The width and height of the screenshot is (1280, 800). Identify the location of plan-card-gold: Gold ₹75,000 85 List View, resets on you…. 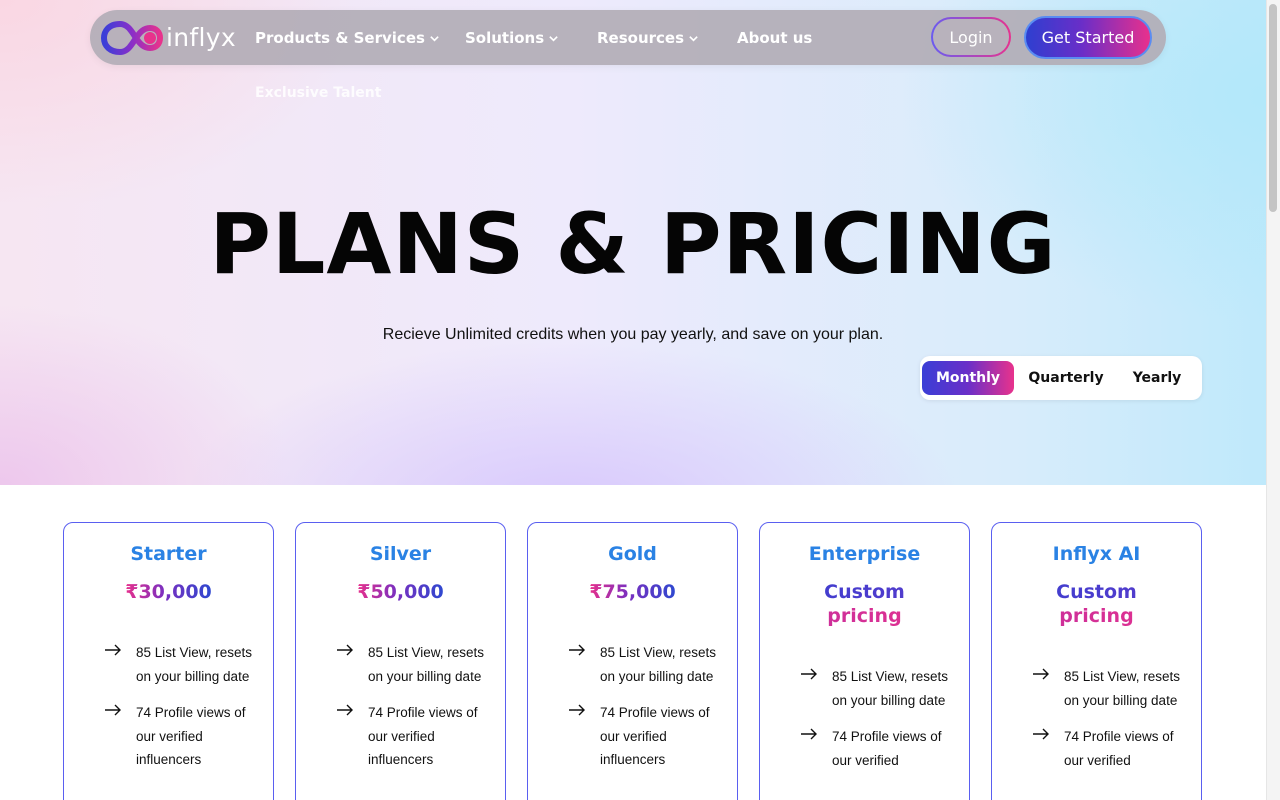
(632, 661).